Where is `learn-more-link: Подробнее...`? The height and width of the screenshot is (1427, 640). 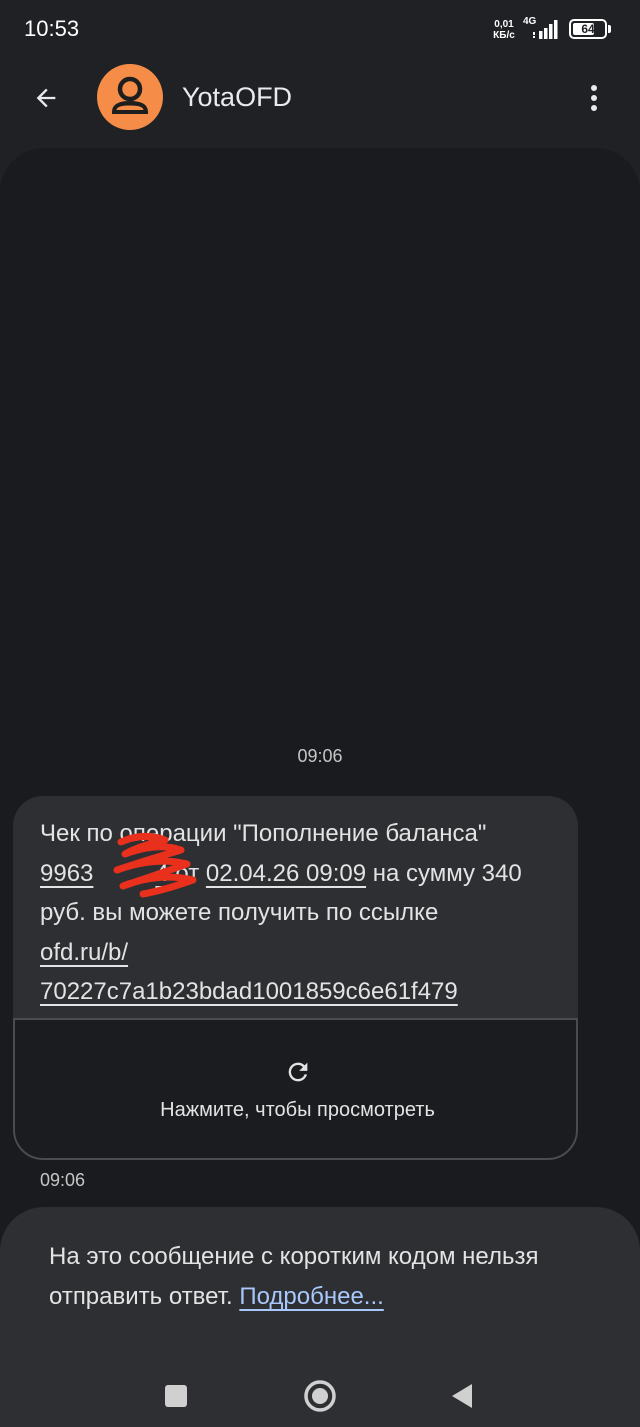
learn-more-link: Подробнее... is located at coordinates (311, 1296).